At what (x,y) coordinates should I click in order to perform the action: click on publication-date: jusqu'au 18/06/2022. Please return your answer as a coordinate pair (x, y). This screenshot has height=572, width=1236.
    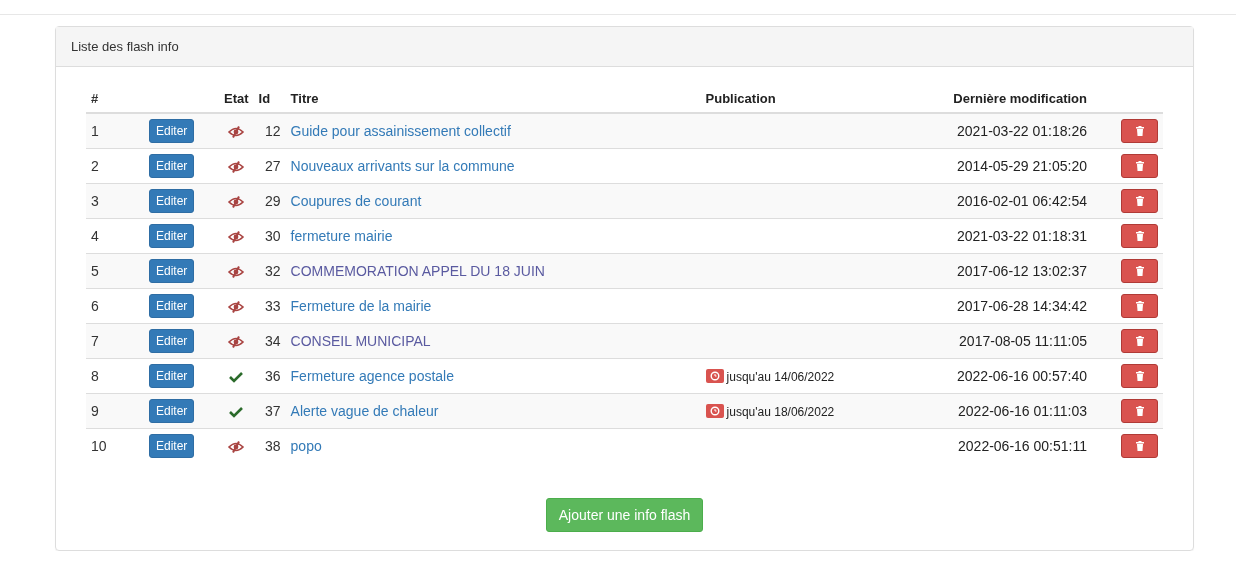
    Looking at the image, I should click on (780, 411).